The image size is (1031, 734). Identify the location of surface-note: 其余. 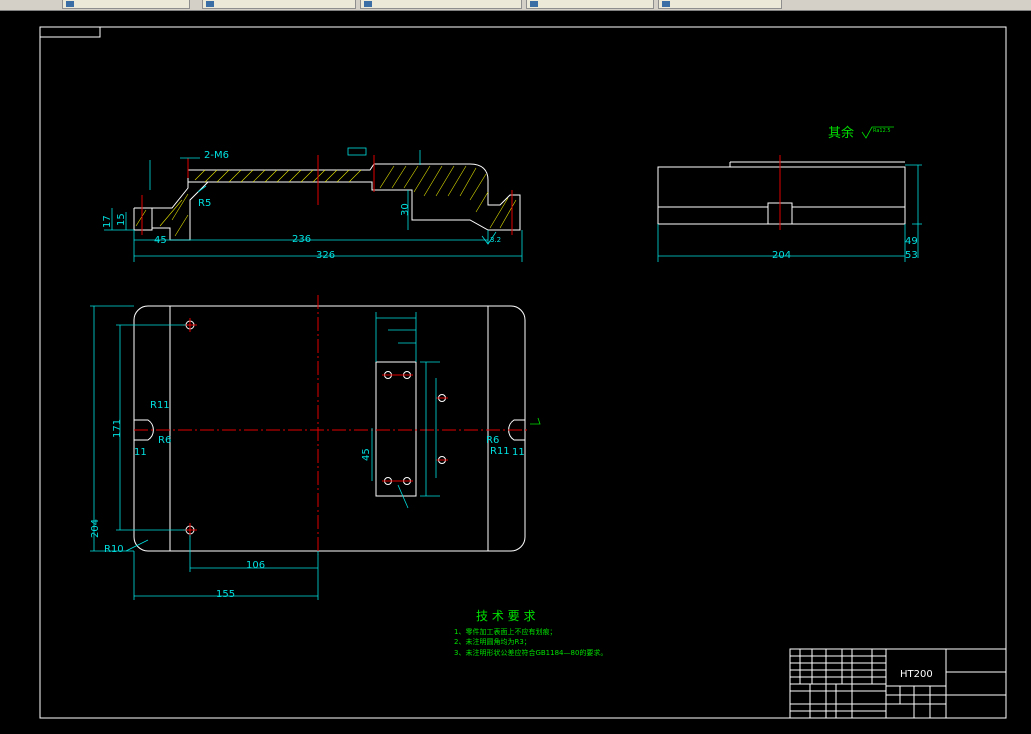
(841, 133).